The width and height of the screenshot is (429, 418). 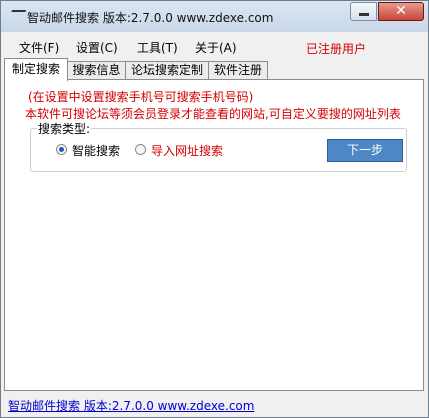 What do you see at coordinates (64, 128) in the screenshot?
I see `search-type-label: 搜索类型:` at bounding box center [64, 128].